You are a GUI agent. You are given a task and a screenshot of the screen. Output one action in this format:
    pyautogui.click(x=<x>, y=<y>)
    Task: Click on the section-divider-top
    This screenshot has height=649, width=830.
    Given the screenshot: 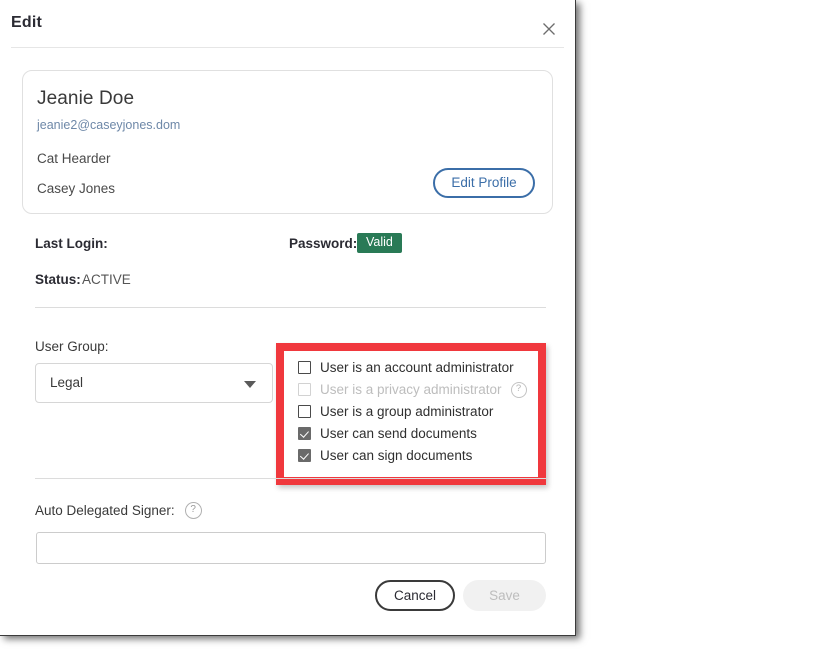 What is the action you would take?
    pyautogui.click(x=290, y=307)
    